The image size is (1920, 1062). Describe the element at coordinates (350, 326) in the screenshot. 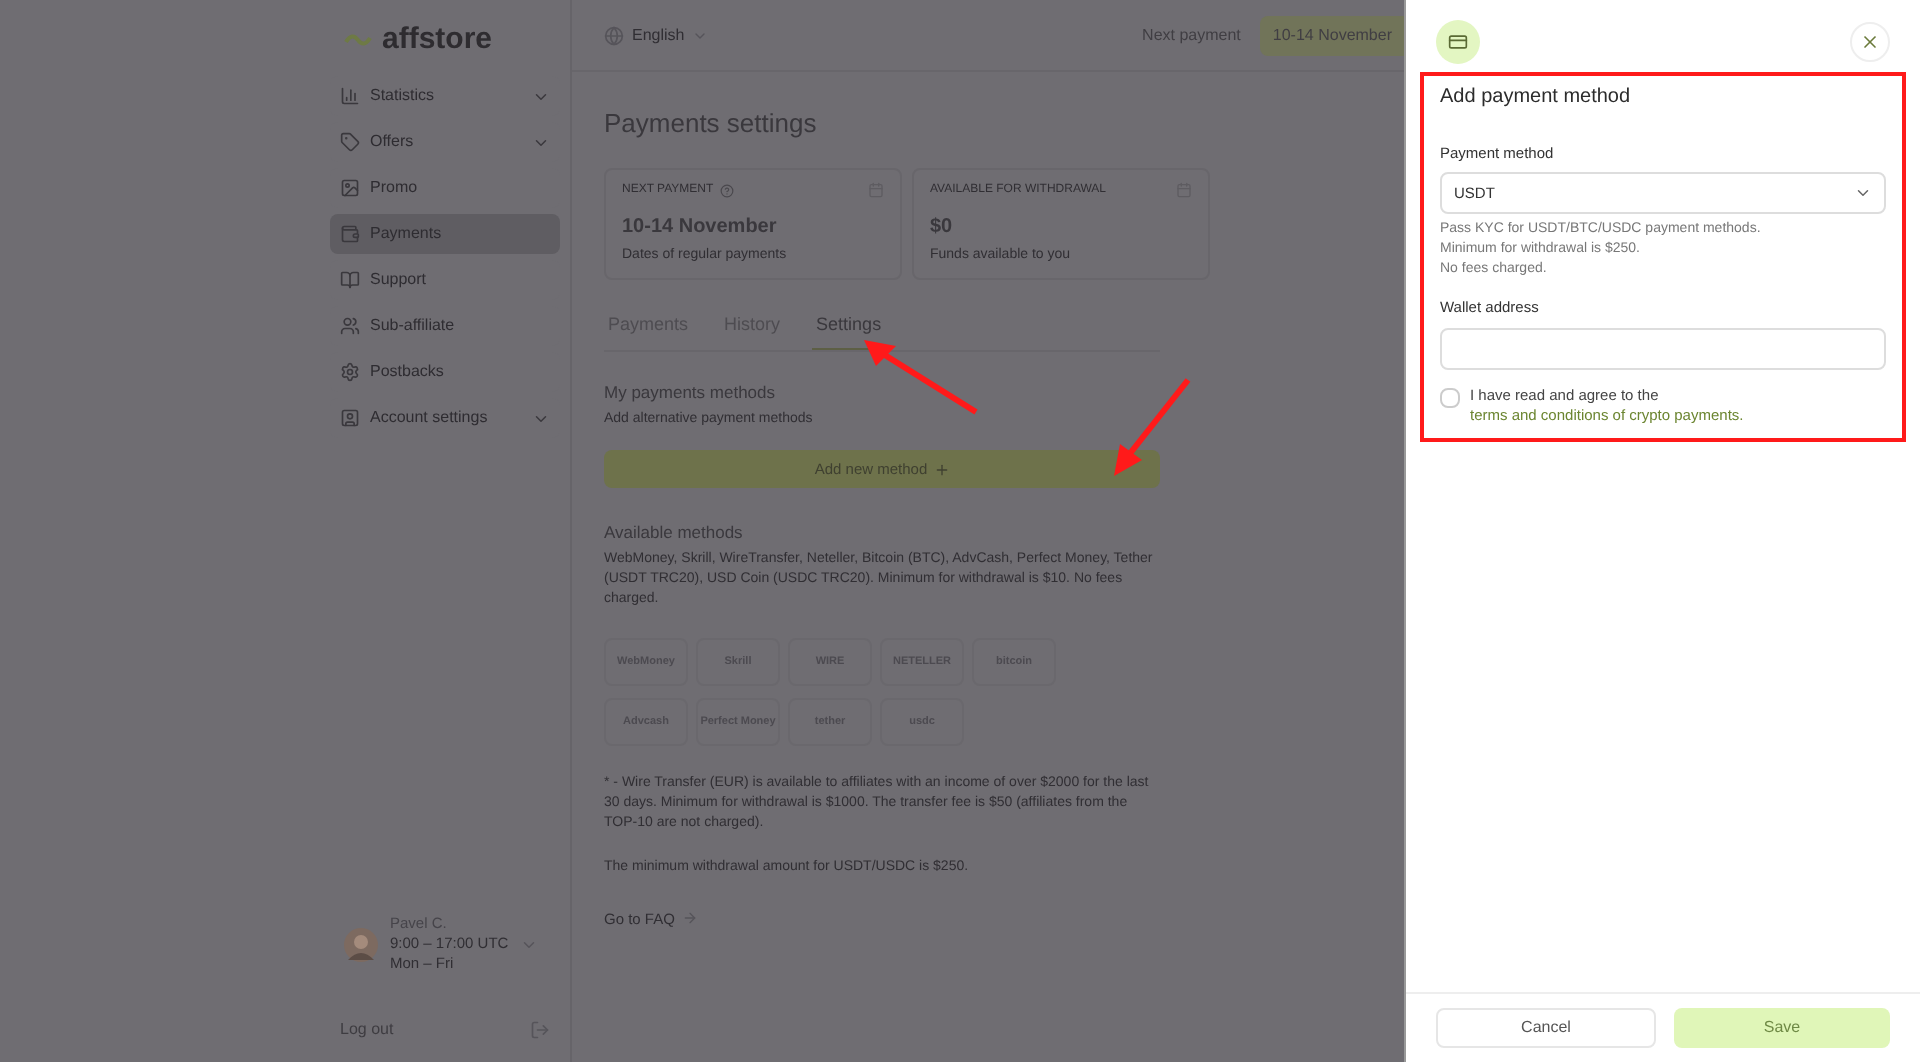

I see `users-icon` at that location.